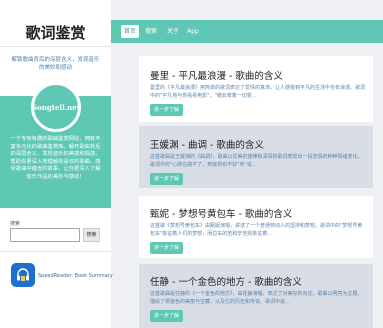 The width and height of the screenshot is (383, 328). I want to click on nav-app: App, so click(193, 31).